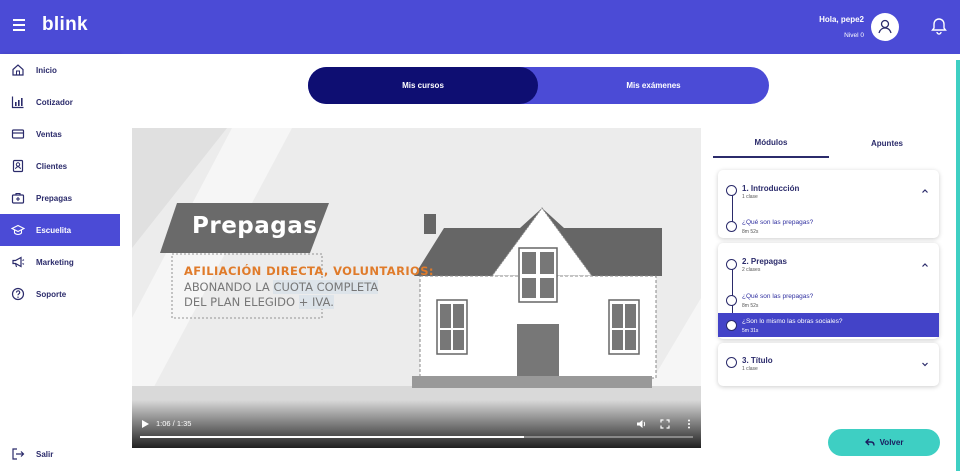 This screenshot has width=960, height=471. I want to click on sidebar-item-label: Escuelita, so click(54, 230).